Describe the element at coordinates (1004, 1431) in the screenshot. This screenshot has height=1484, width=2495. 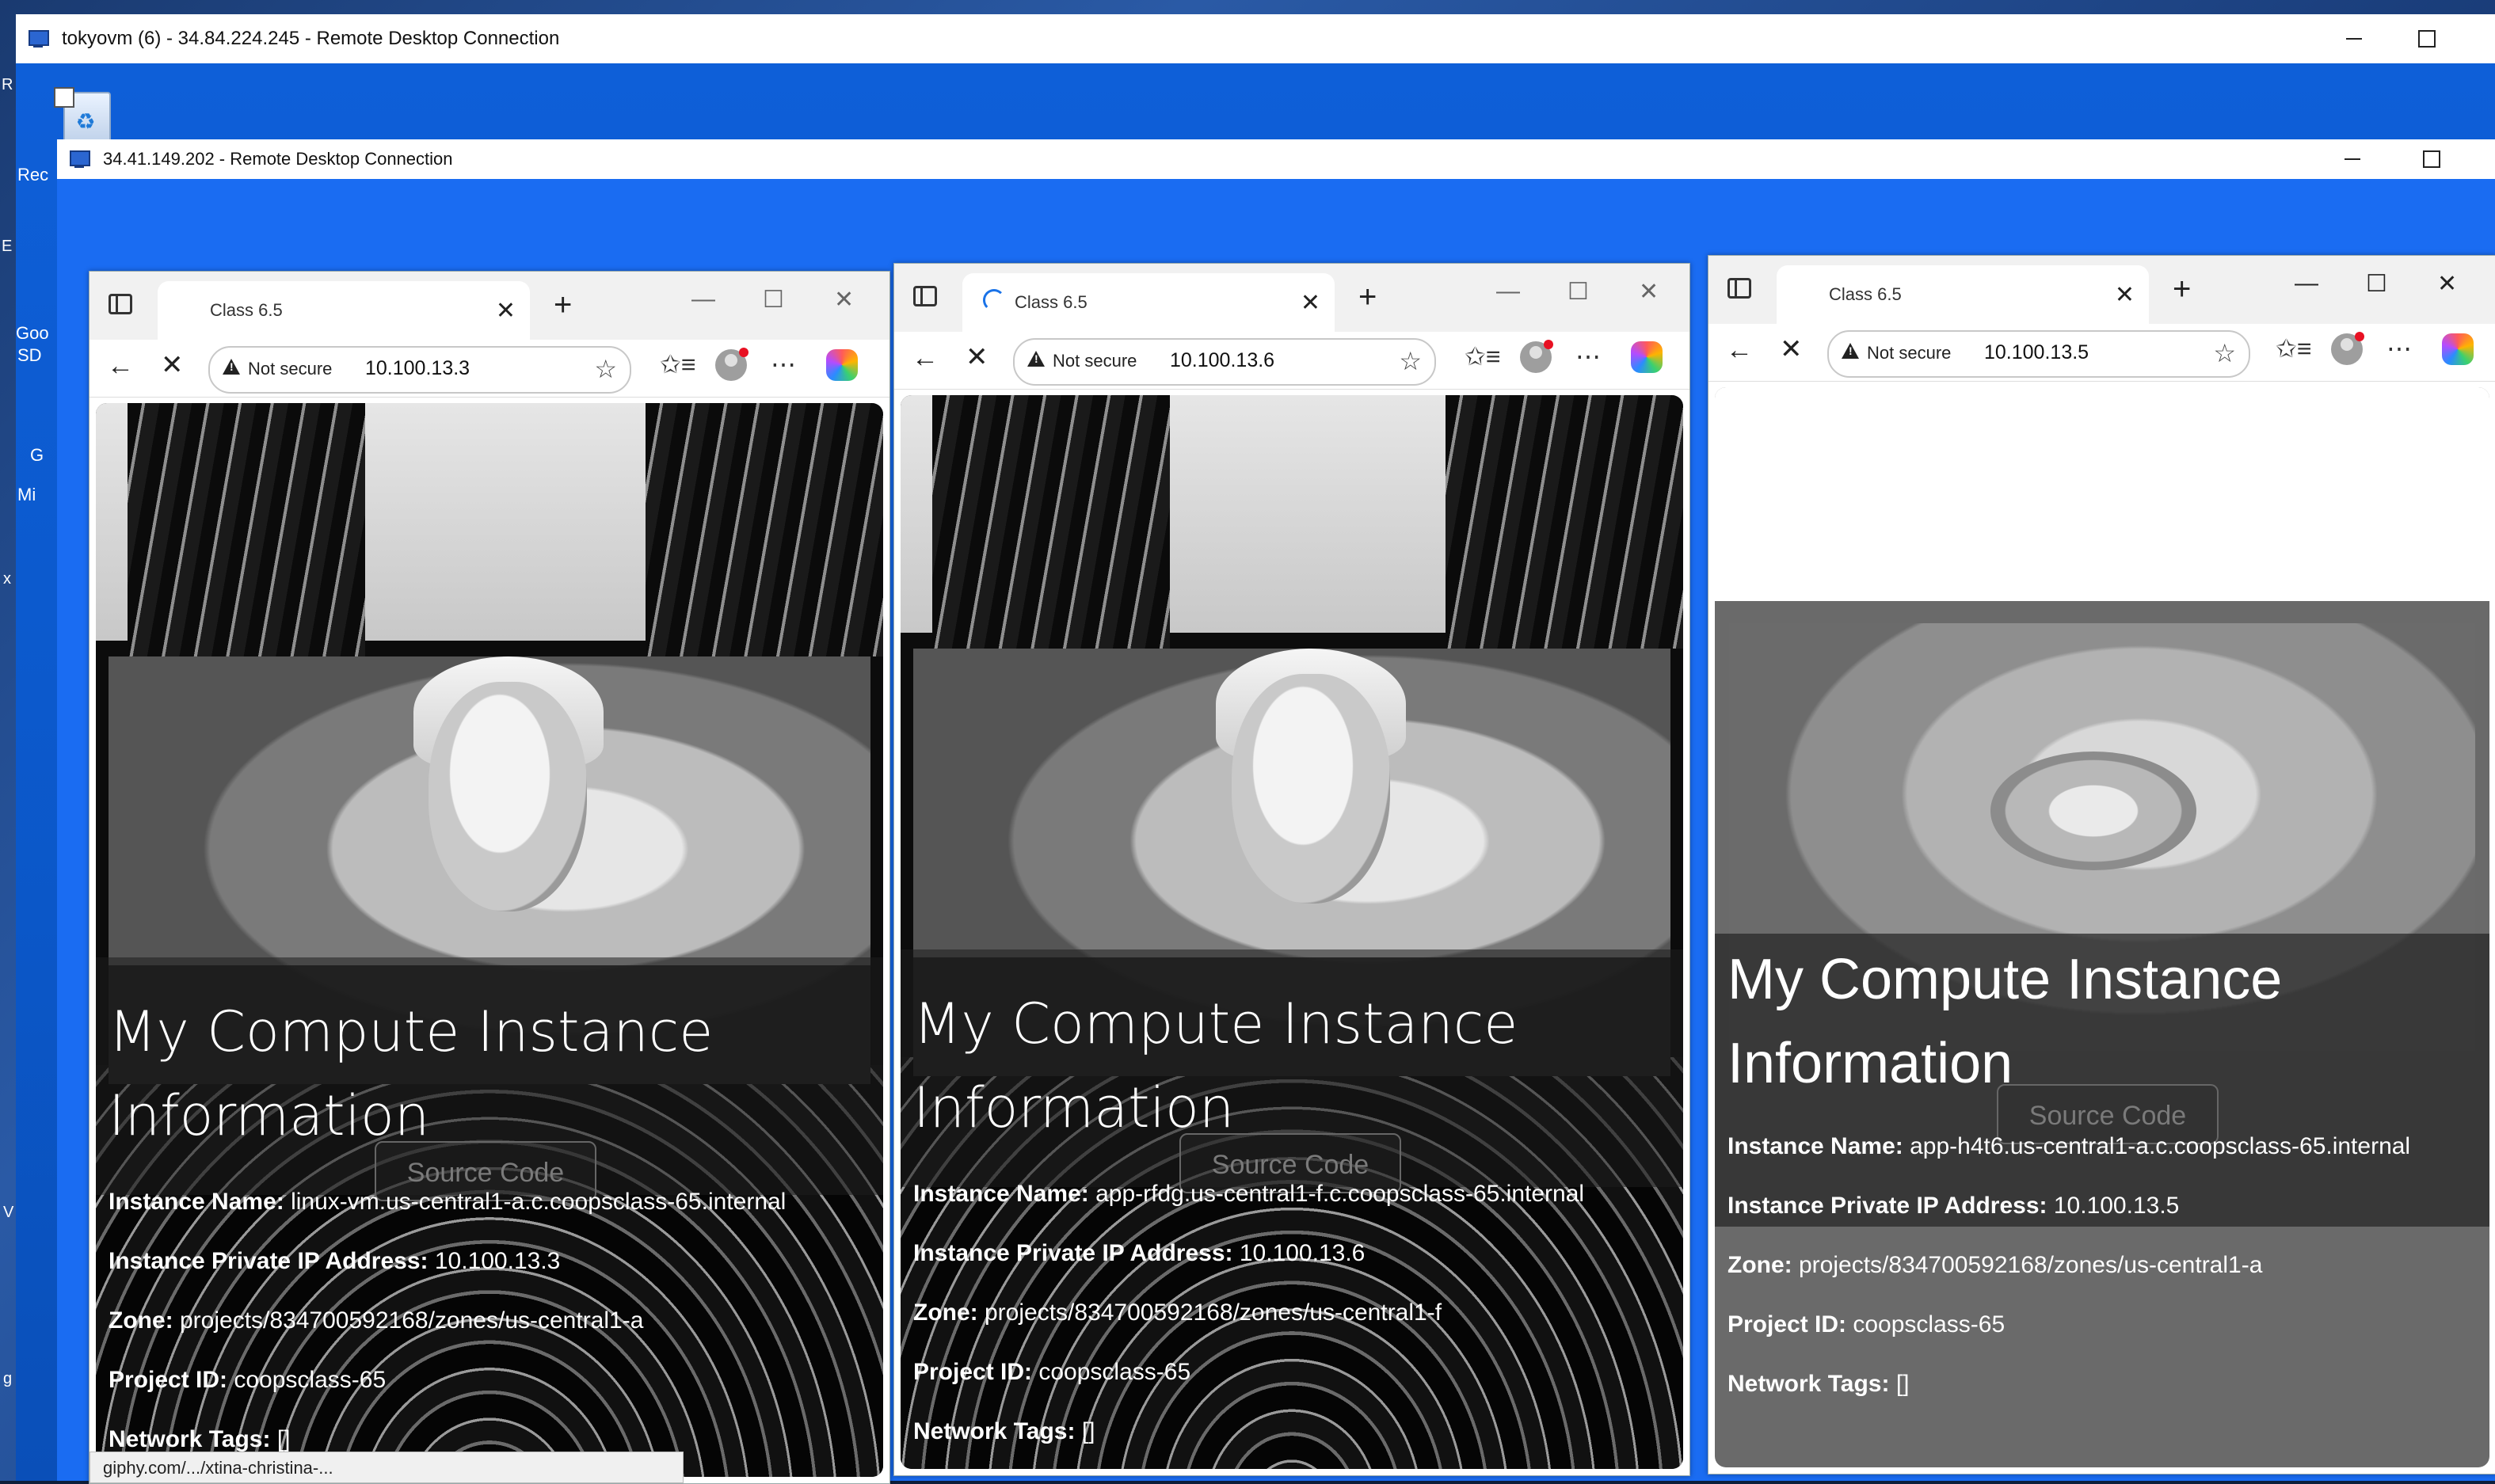
I see `network-tags-row: Network Tags: []` at that location.